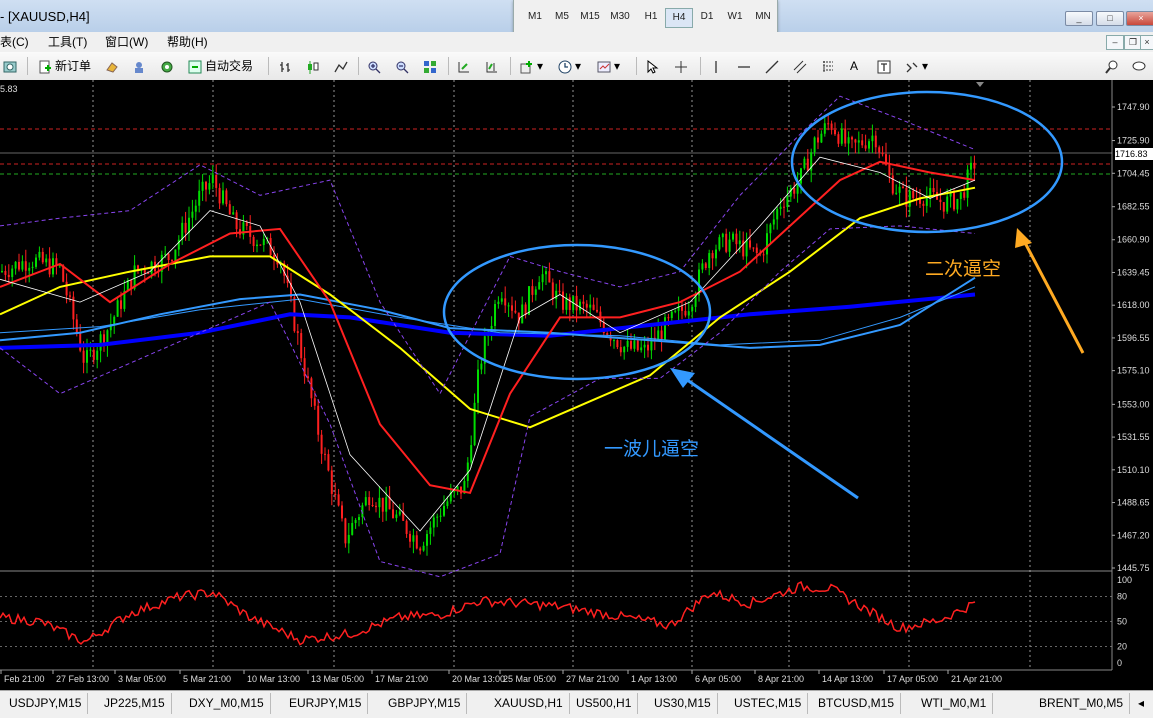 This screenshot has width=1153, height=718. What do you see at coordinates (465, 66) in the screenshot?
I see `auto-scroll-icon` at bounding box center [465, 66].